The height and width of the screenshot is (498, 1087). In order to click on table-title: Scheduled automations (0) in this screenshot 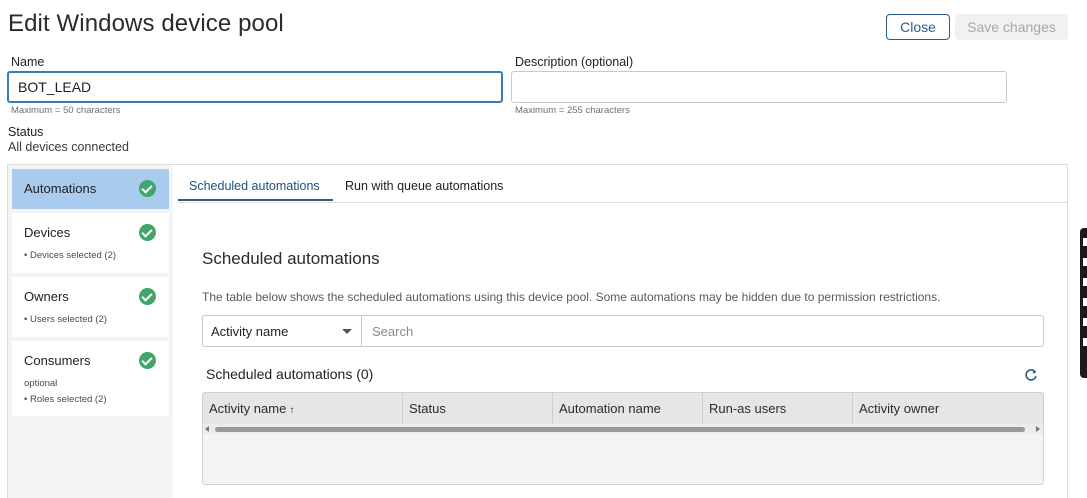, I will do `click(290, 374)`.